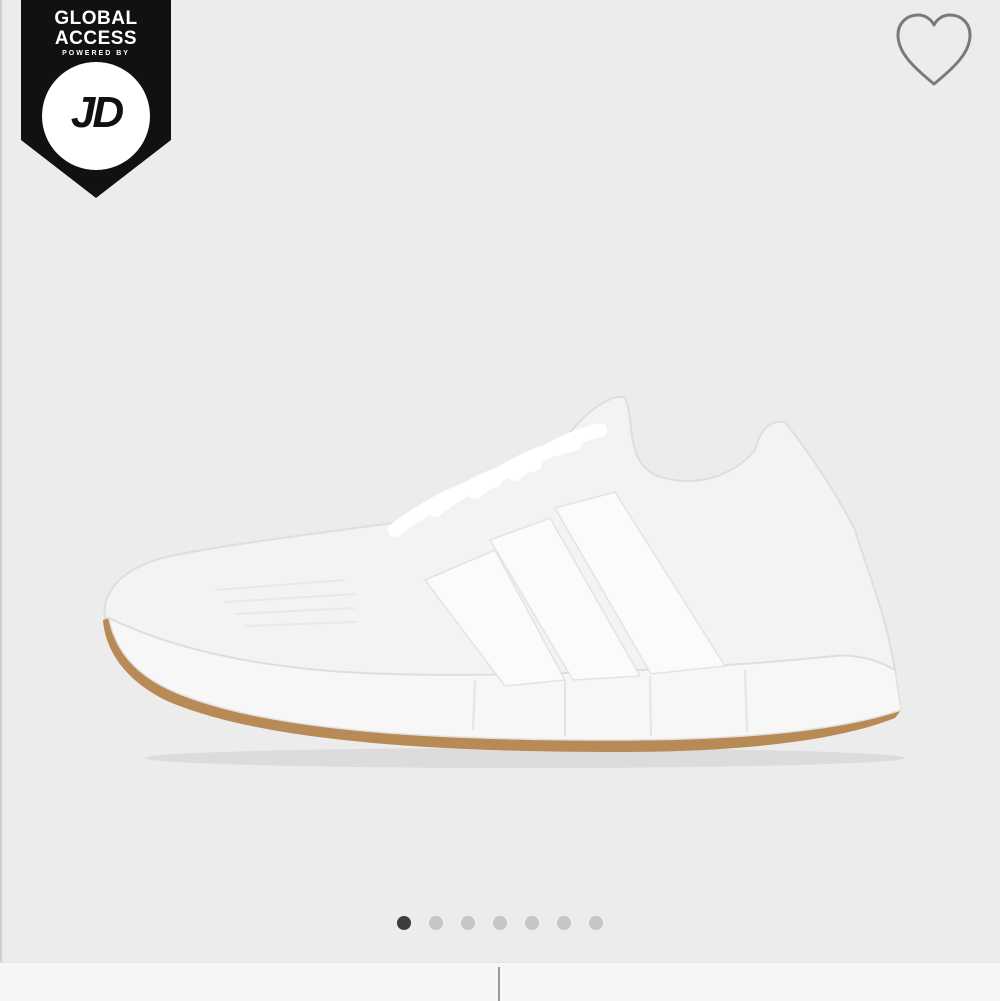 This screenshot has height=1001, width=1000. Describe the element at coordinates (1, 481) in the screenshot. I see `left-divider` at that location.